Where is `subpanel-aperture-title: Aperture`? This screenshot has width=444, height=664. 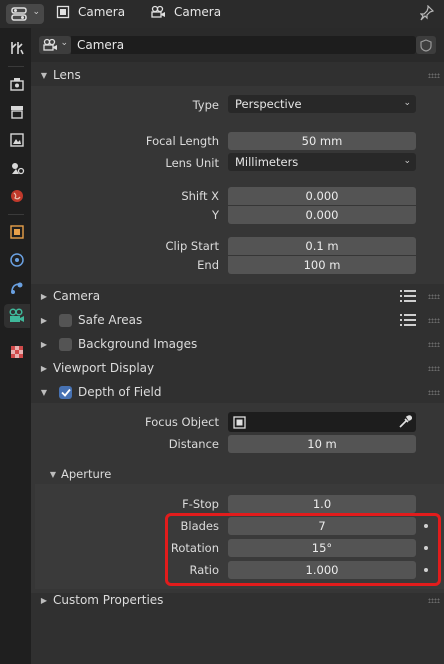 subpanel-aperture-title: Aperture is located at coordinates (86, 474).